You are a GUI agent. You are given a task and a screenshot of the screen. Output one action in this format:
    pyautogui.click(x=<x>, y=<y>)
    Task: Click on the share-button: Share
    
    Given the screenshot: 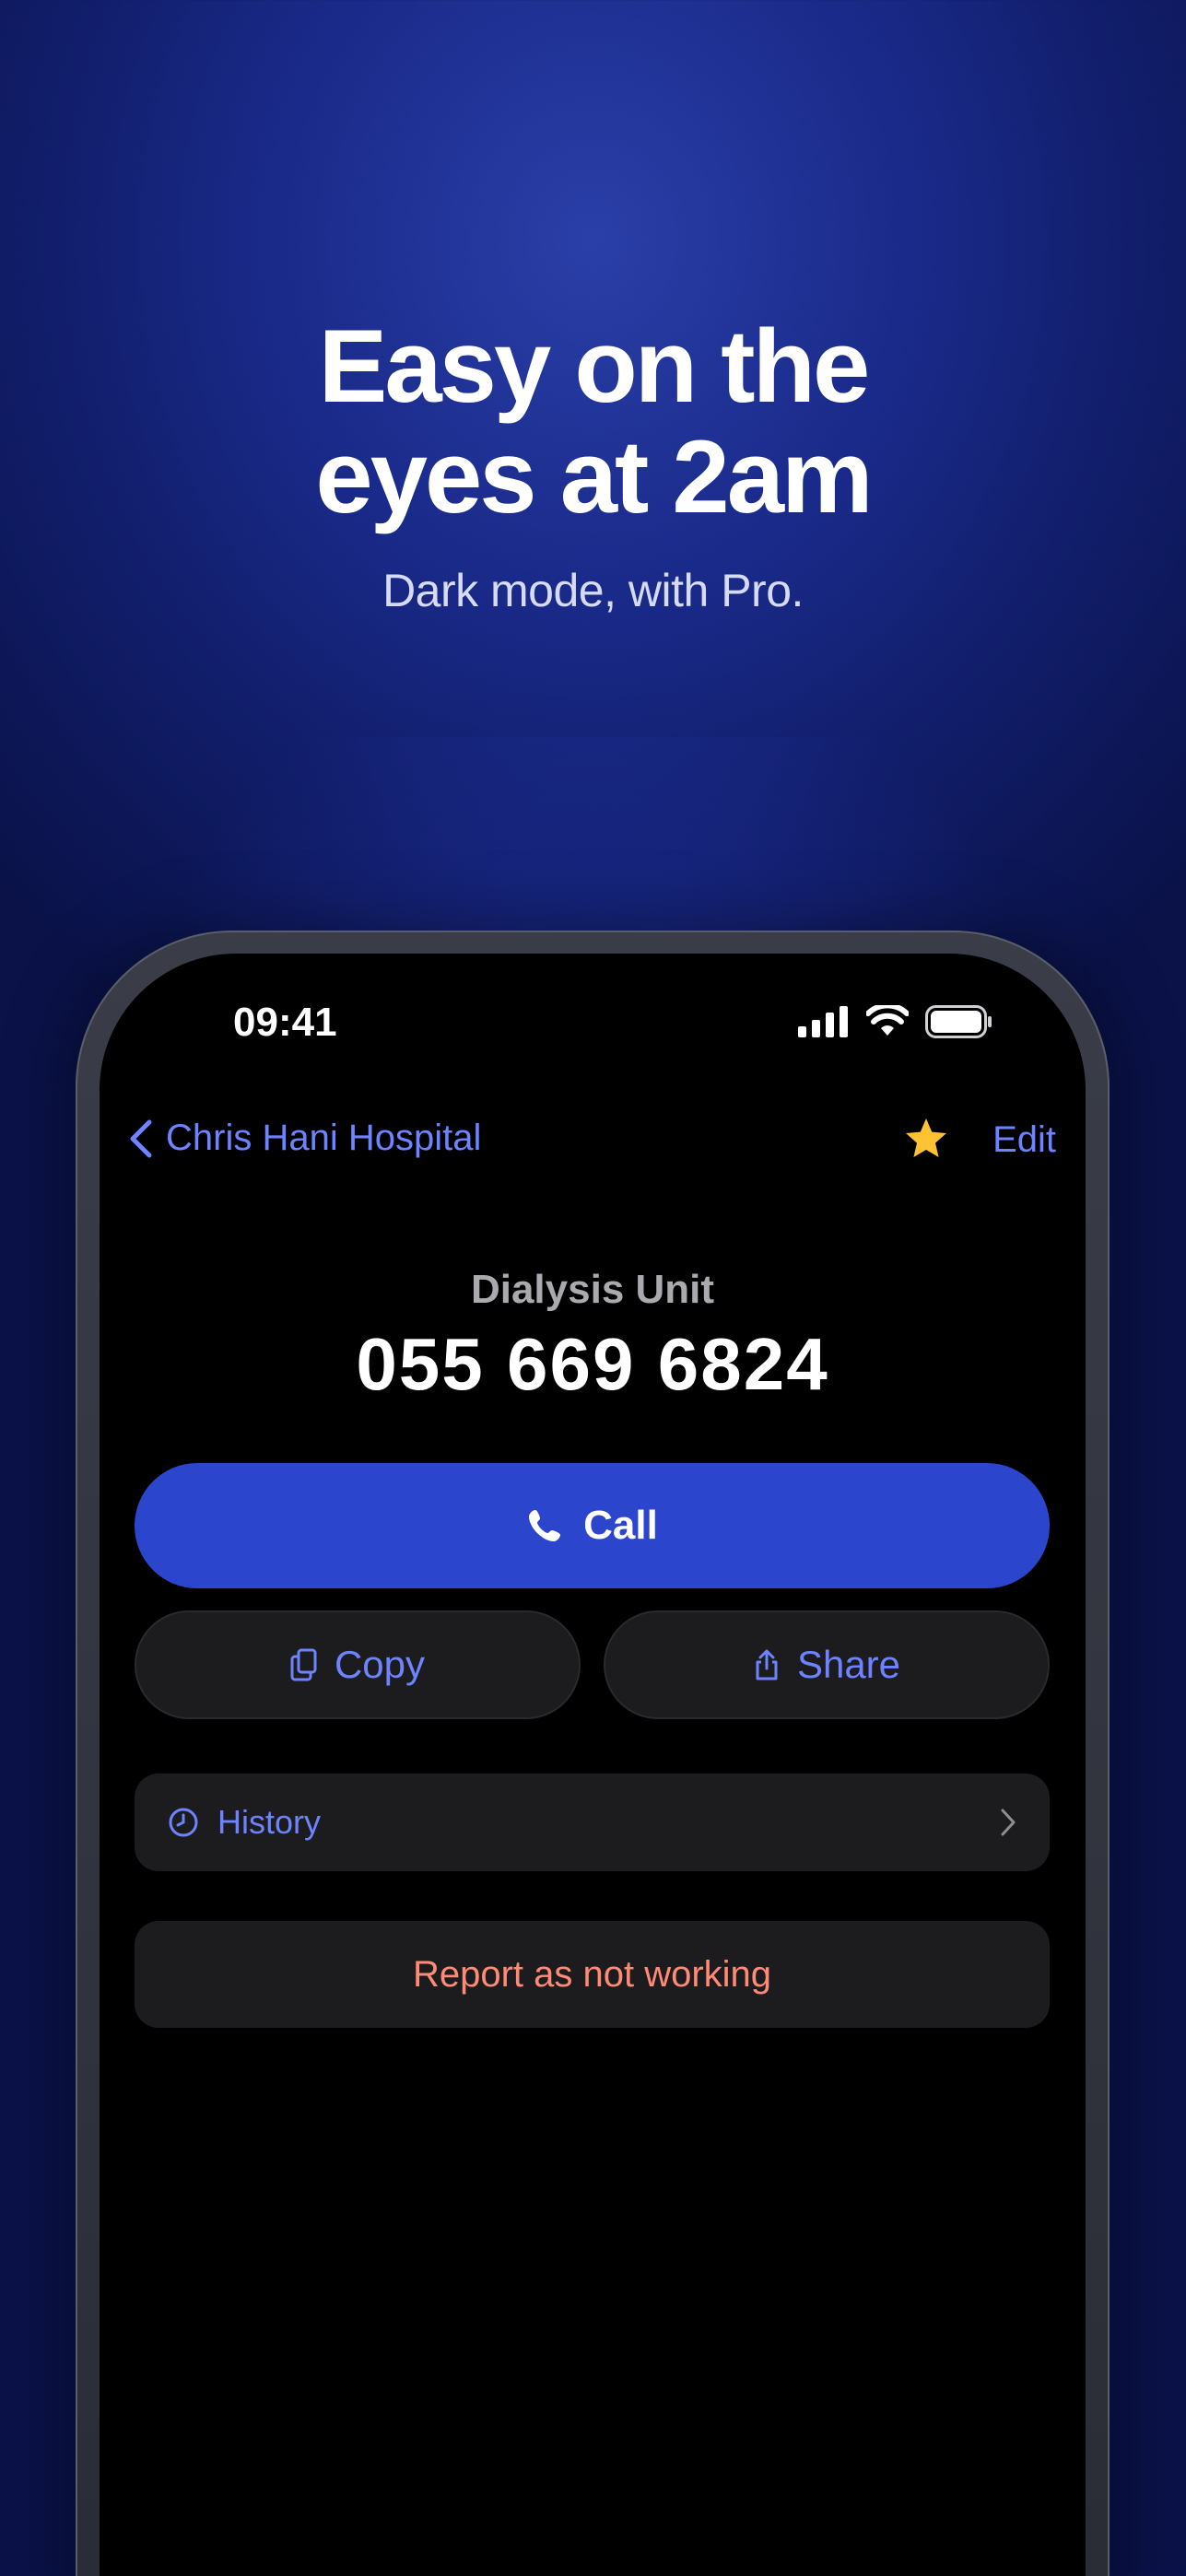 What is the action you would take?
    pyautogui.click(x=827, y=1664)
    